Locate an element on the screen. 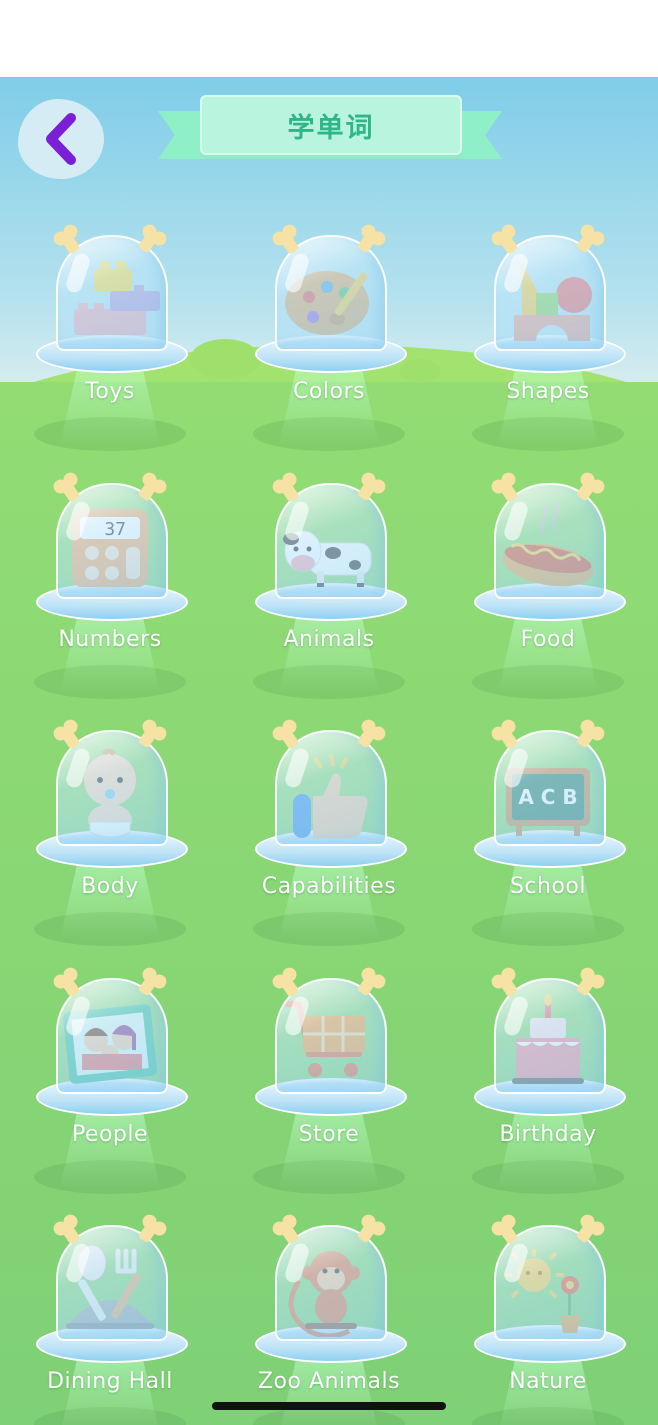  category-tile-numbers: 37 Numbers is located at coordinates (110, 592).